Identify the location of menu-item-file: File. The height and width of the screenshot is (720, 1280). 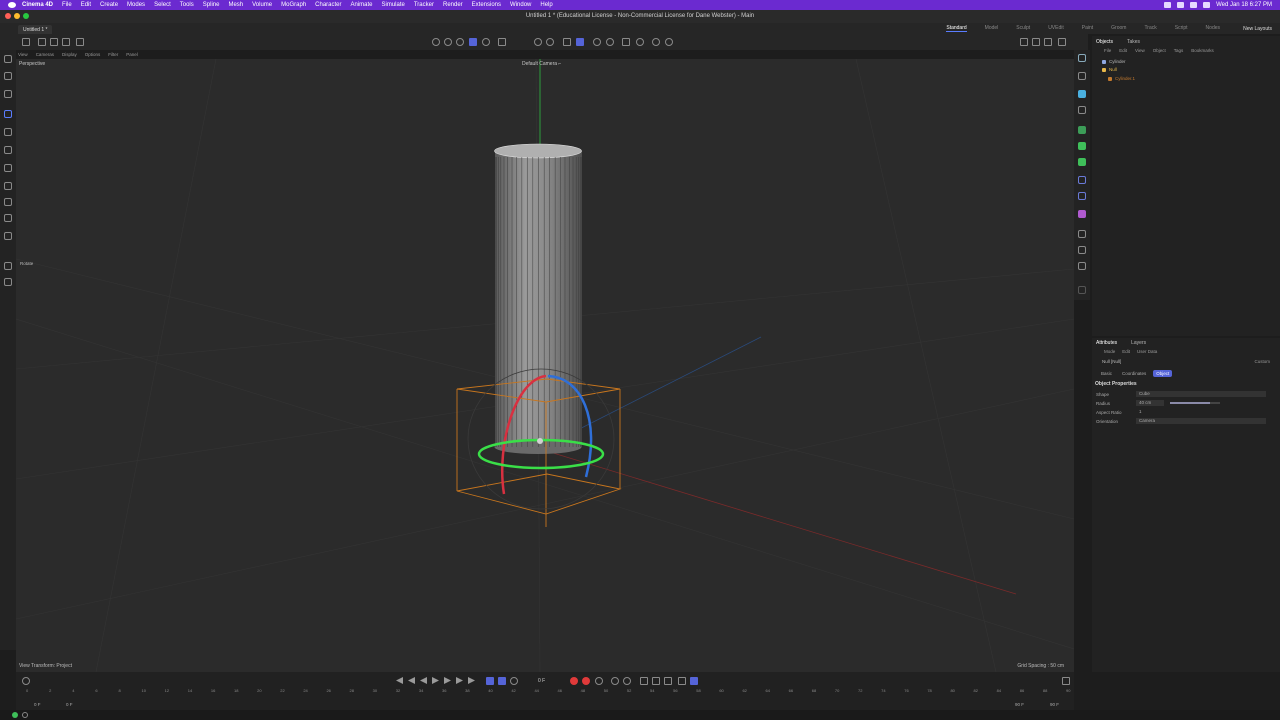
(67, 5).